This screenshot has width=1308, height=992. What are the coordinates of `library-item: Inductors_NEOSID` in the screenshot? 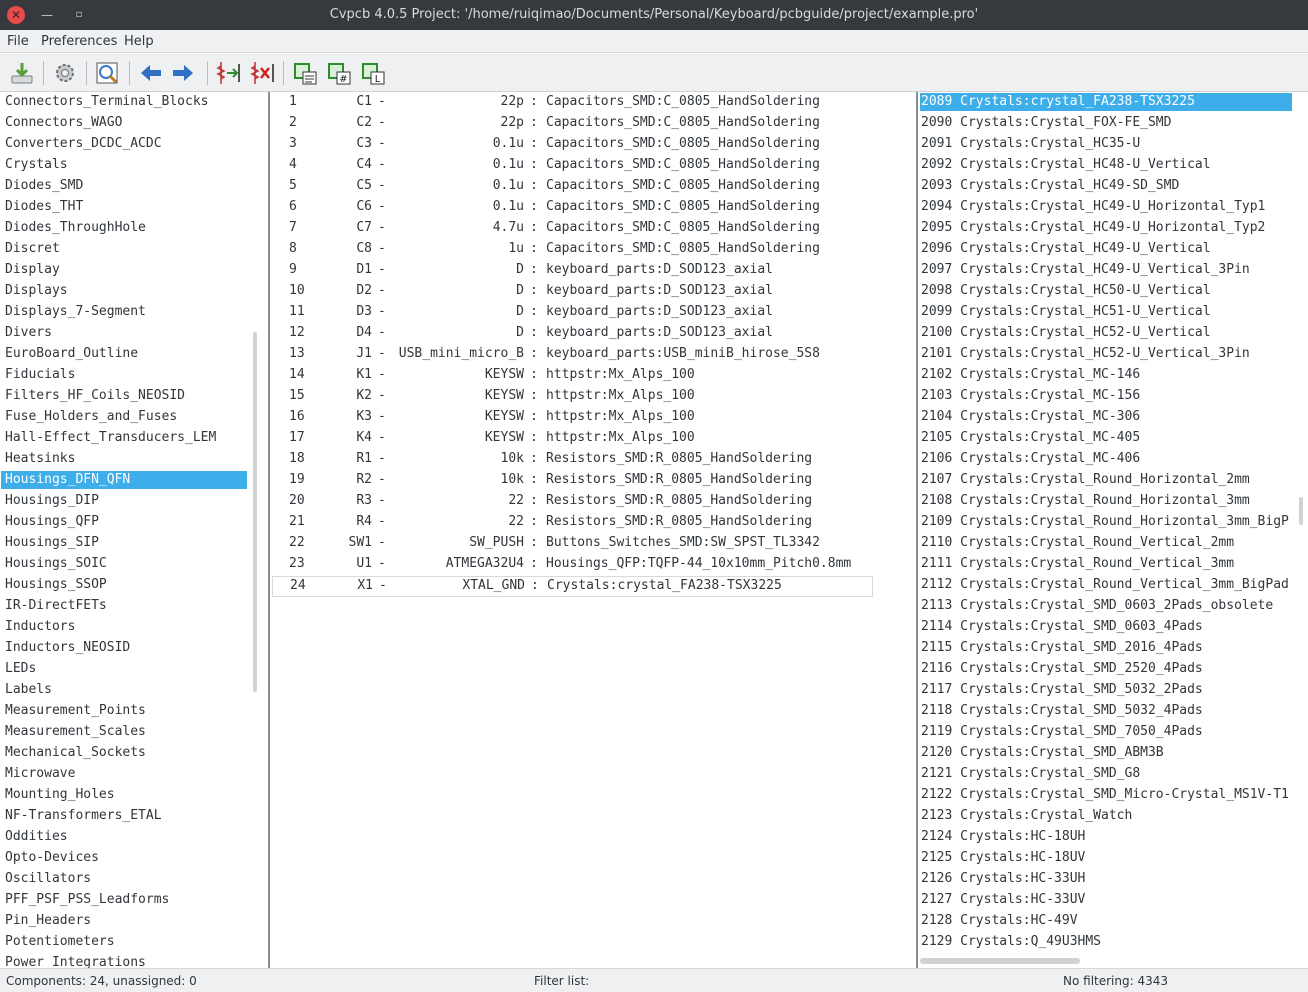 It's located at (124, 648).